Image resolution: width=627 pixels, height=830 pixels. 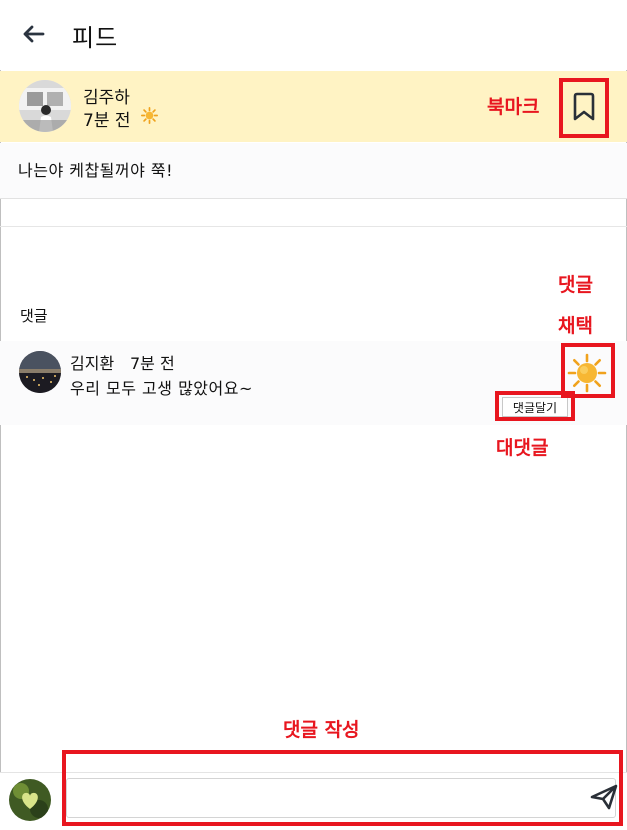 I want to click on author-avatar, so click(x=45, y=106).